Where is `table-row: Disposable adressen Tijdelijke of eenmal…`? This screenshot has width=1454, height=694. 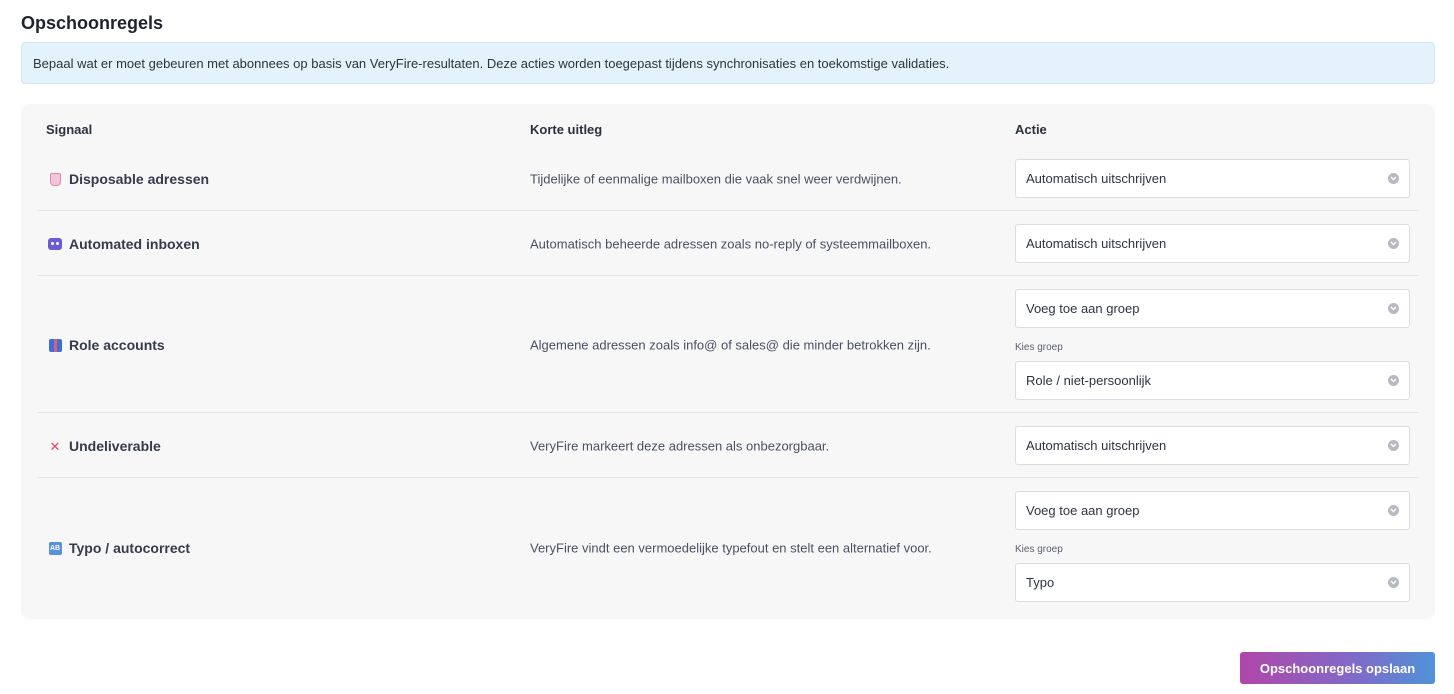 table-row: Disposable adressen Tijdelijke of eenmal… is located at coordinates (728, 179).